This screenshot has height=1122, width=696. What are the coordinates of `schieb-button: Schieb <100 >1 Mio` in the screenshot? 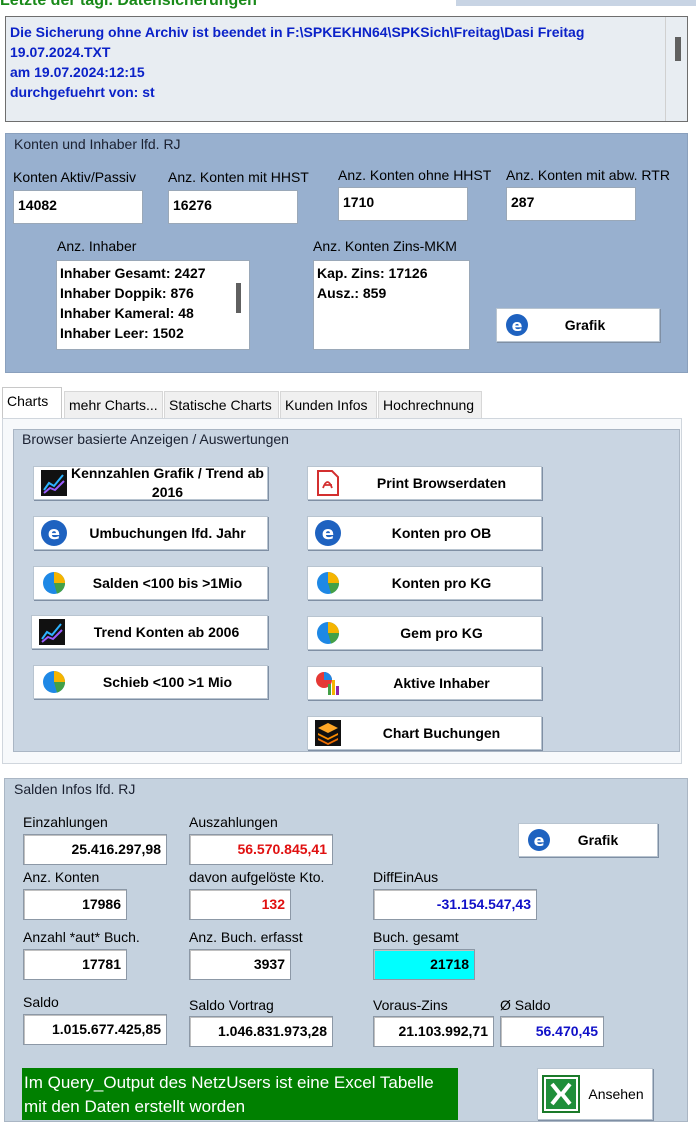 It's located at (150, 682).